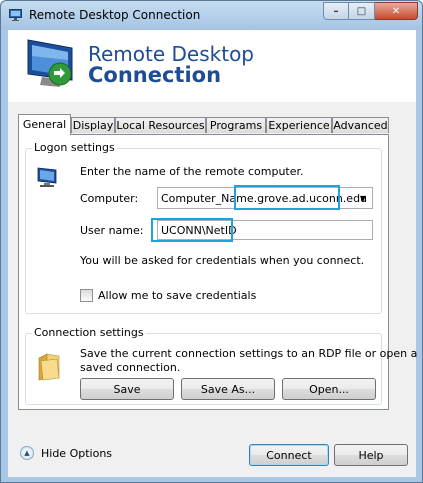 The image size is (423, 483). I want to click on title-bar: Remote Desktop Connection – □ ✕, so click(211, 15).